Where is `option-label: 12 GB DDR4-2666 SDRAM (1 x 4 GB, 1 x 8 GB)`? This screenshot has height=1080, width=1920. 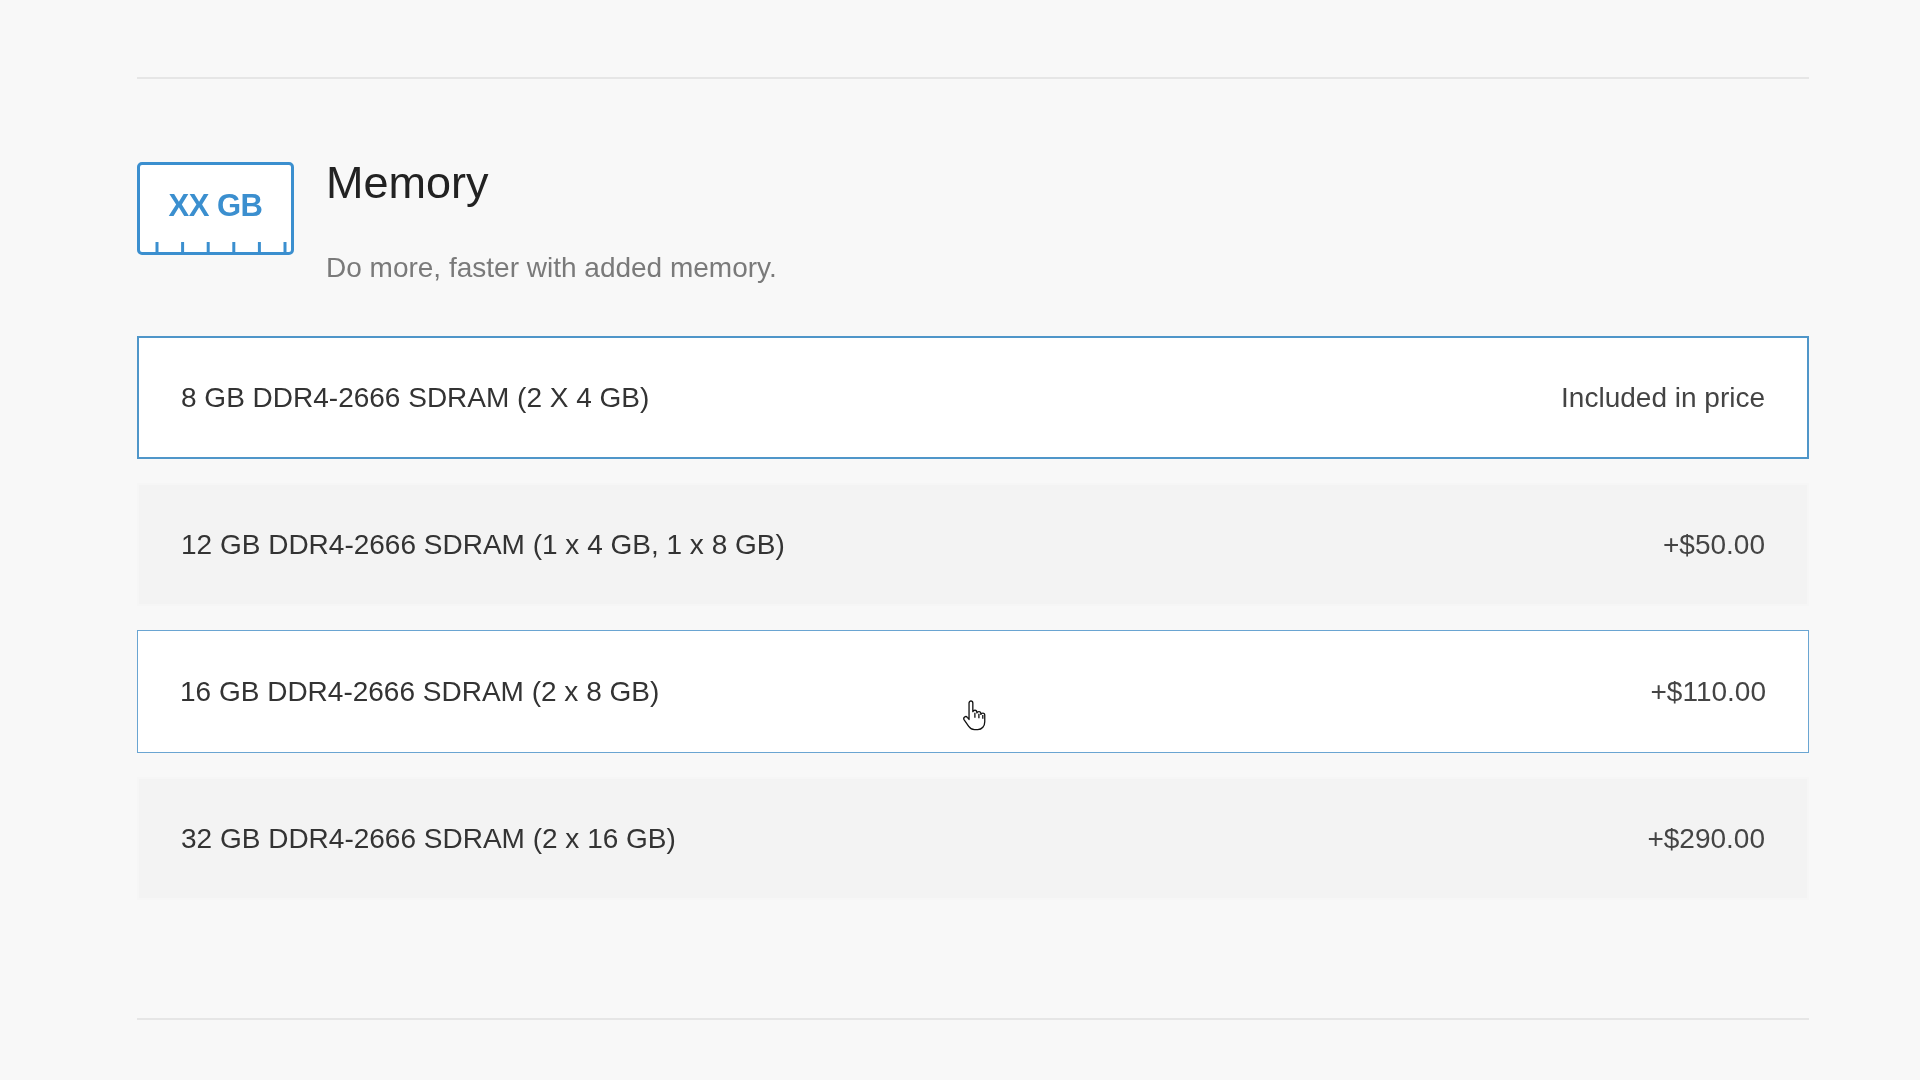
option-label: 12 GB DDR4-2666 SDRAM (1 x 4 GB, 1 x 8 GB) is located at coordinates (483, 544).